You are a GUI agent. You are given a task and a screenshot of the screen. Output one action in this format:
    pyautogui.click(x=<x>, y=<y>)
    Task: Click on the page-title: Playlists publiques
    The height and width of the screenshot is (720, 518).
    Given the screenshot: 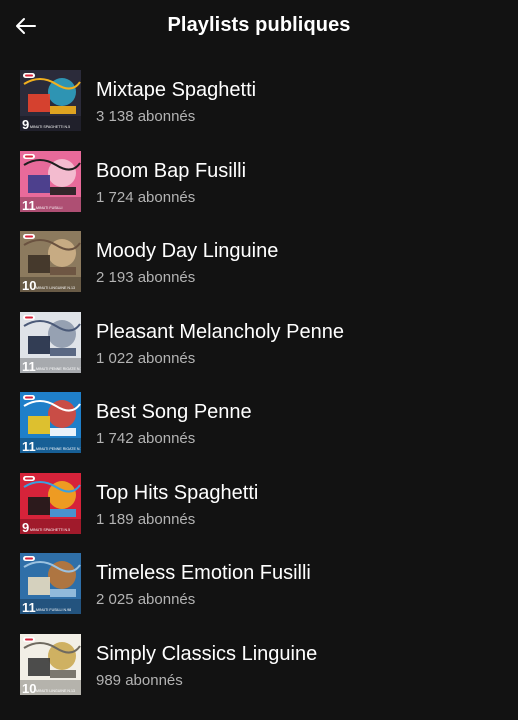 What is the action you would take?
    pyautogui.click(x=259, y=25)
    